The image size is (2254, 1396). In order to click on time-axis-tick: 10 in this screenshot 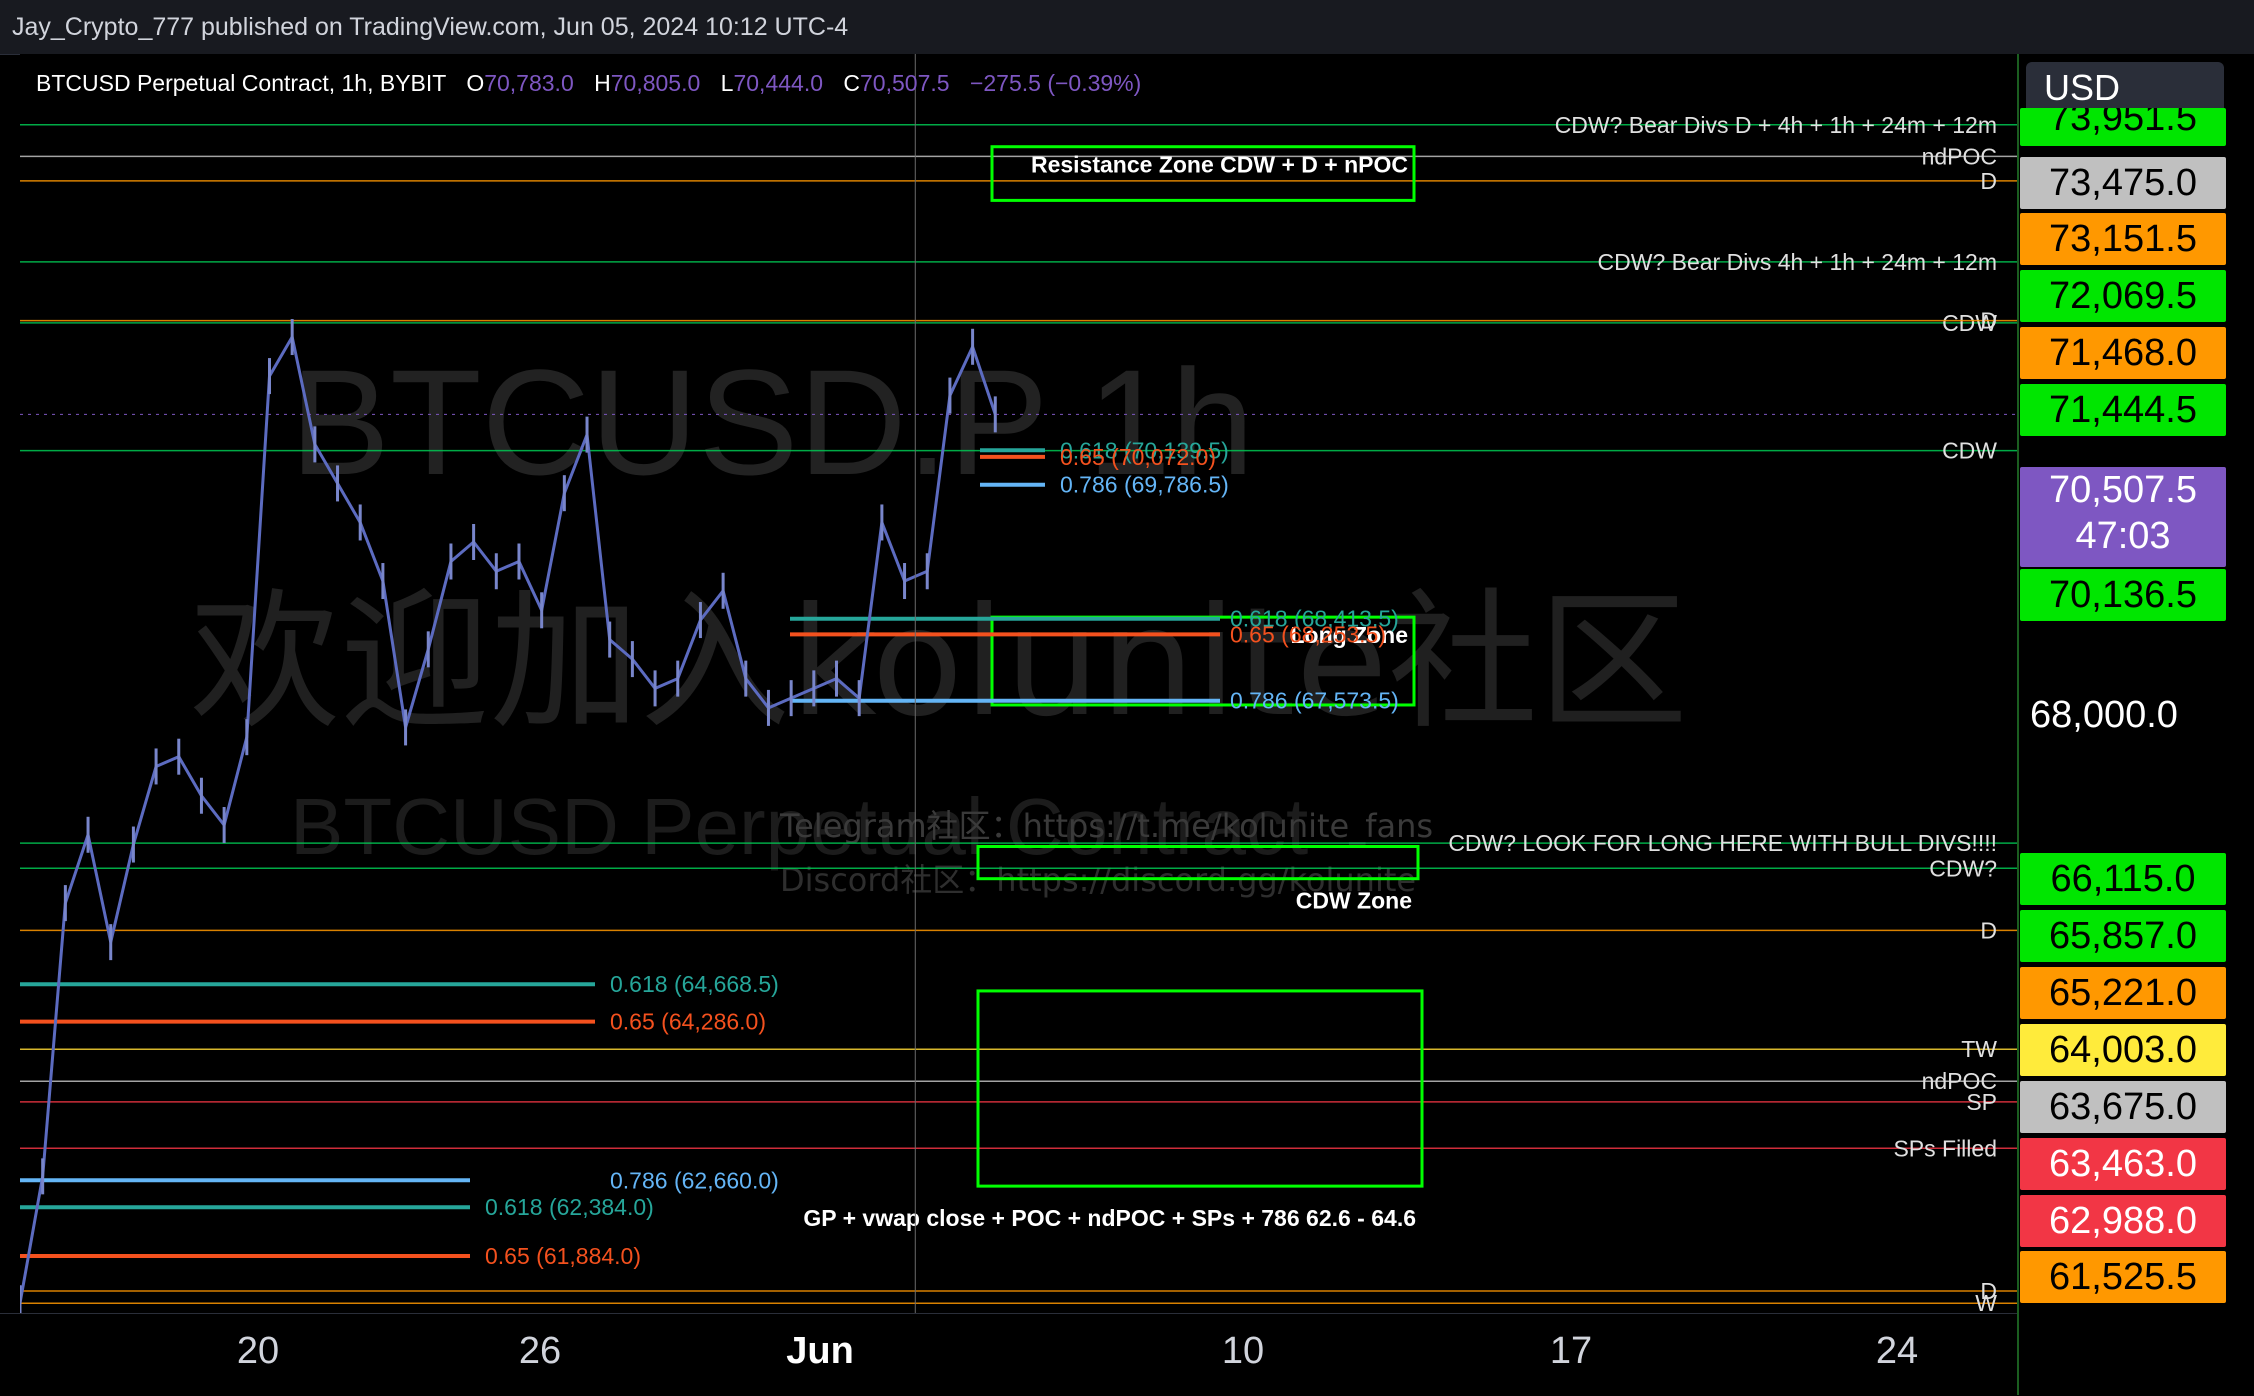, I will do `click(1243, 1351)`.